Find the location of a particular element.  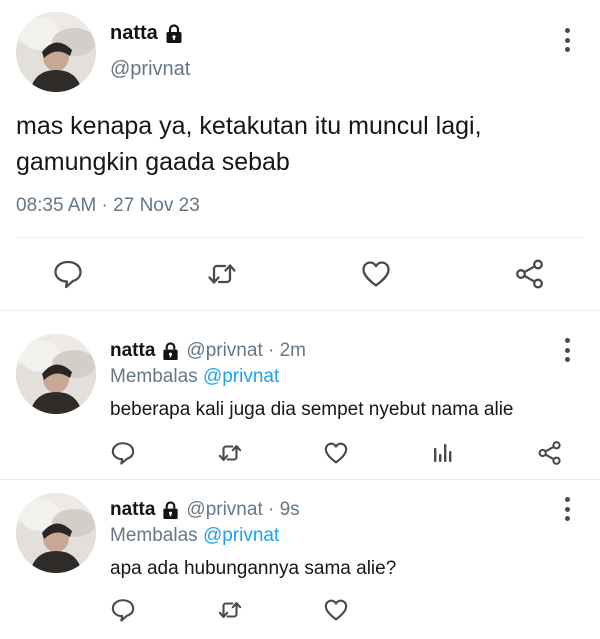

tweet-timestamp: 08:35 AM · 27 Nov 23 is located at coordinates (108, 206).